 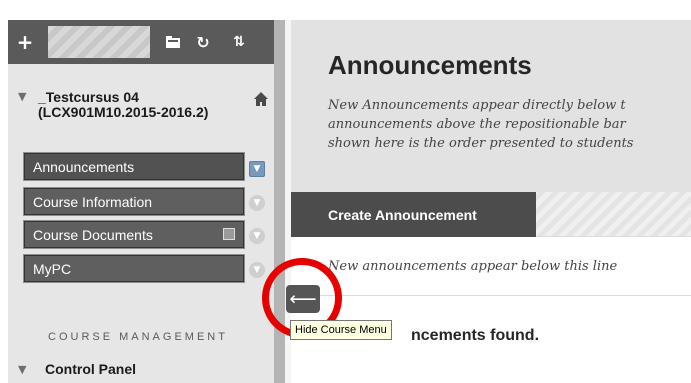 I want to click on menu-item-label: Course Documents, so click(x=93, y=234).